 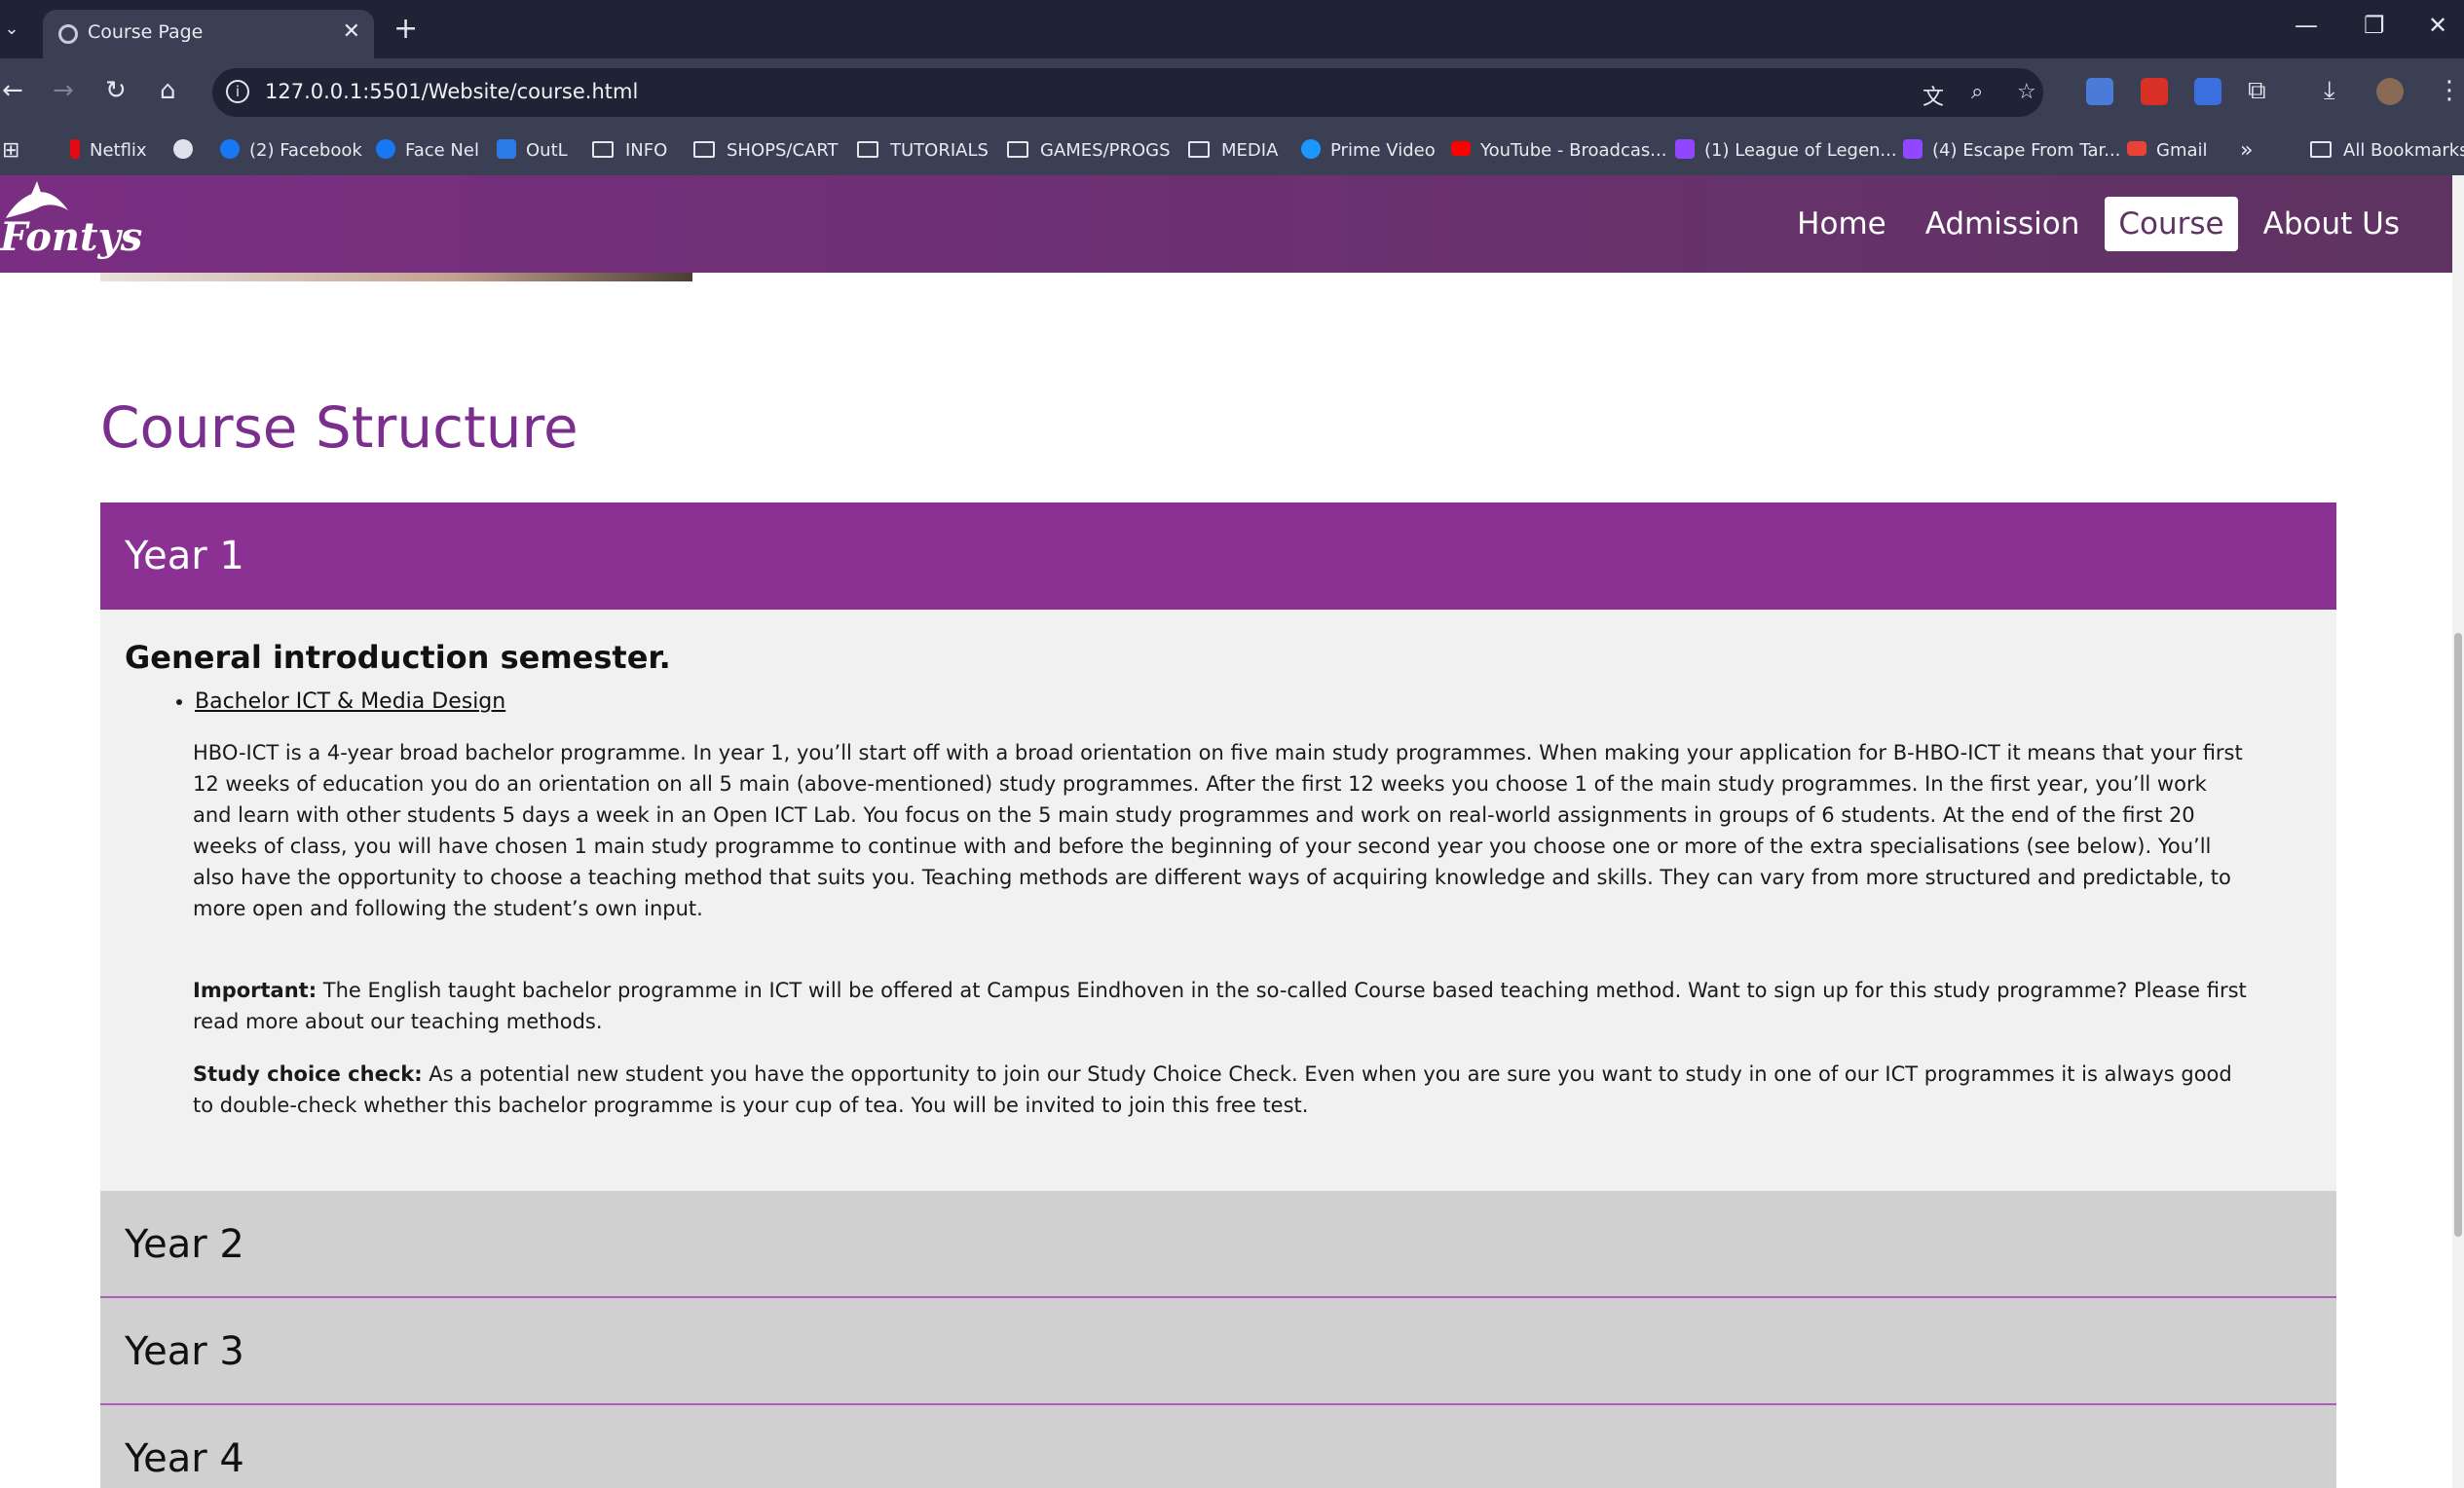 What do you see at coordinates (146, 32) in the screenshot?
I see `tab-title: Course Page` at bounding box center [146, 32].